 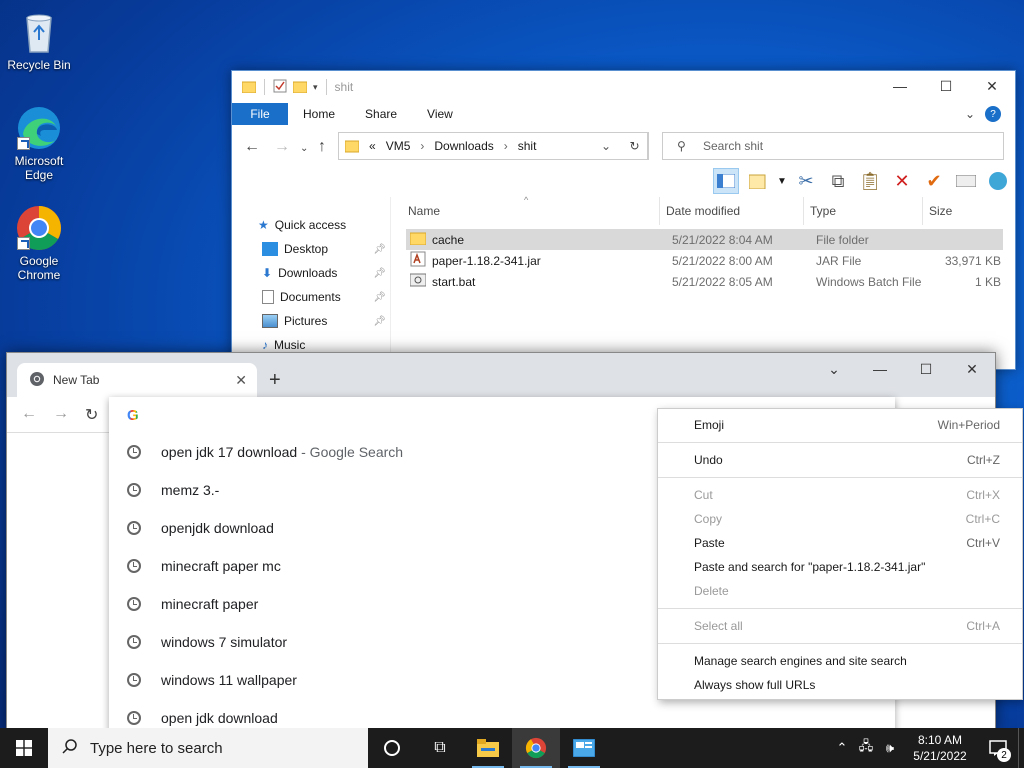 What do you see at coordinates (322, 147) in the screenshot?
I see `up-button: ↑` at bounding box center [322, 147].